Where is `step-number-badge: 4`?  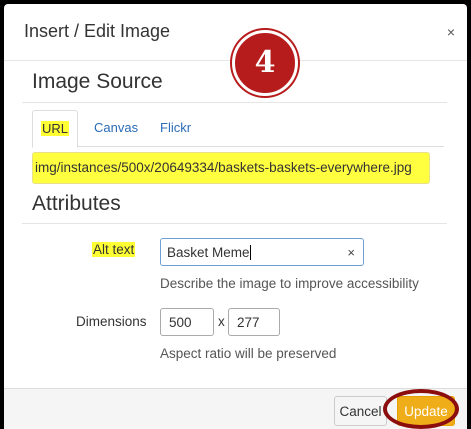 step-number-badge: 4 is located at coordinates (265, 63).